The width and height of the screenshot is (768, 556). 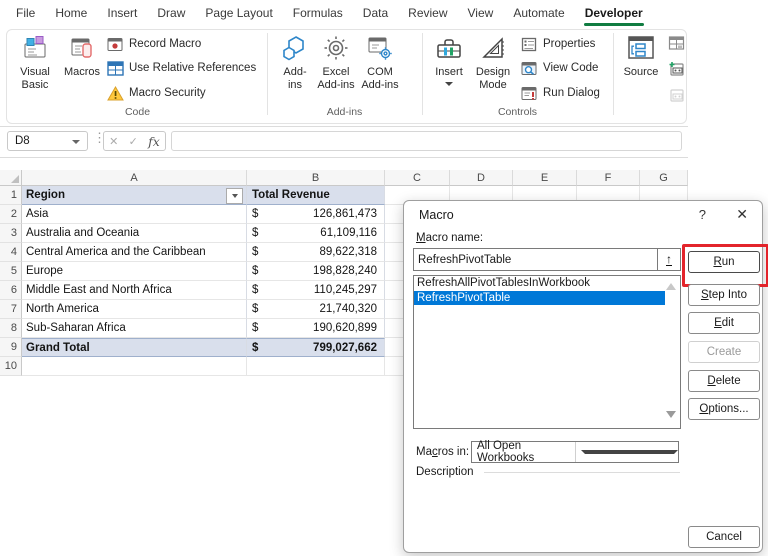 I want to click on column-header-A: A, so click(x=134, y=178).